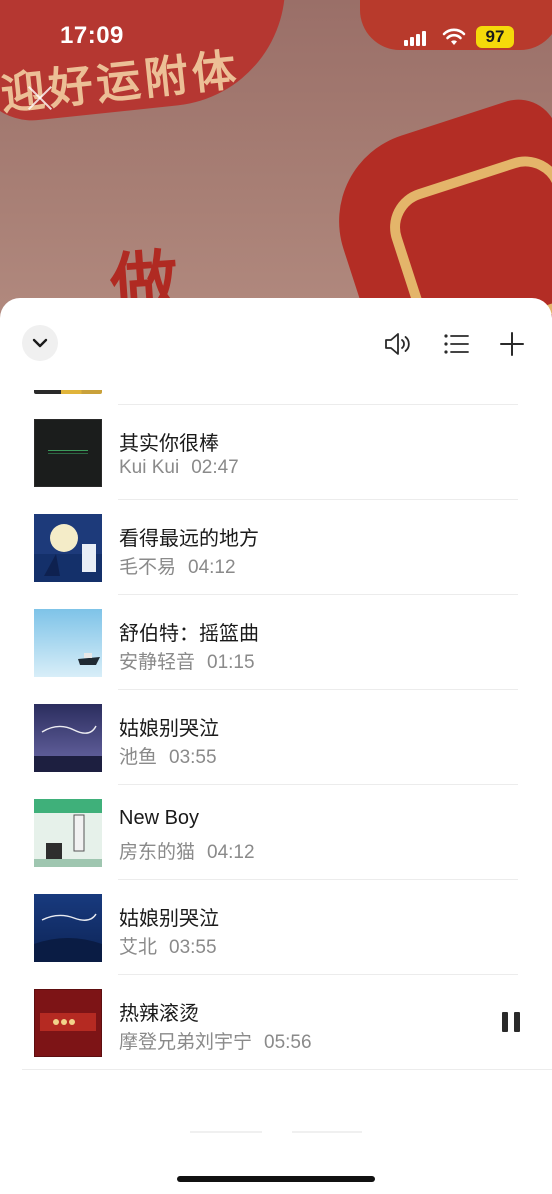 This screenshot has width=552, height=1194. What do you see at coordinates (454, 36) in the screenshot?
I see `wifi-icon` at bounding box center [454, 36].